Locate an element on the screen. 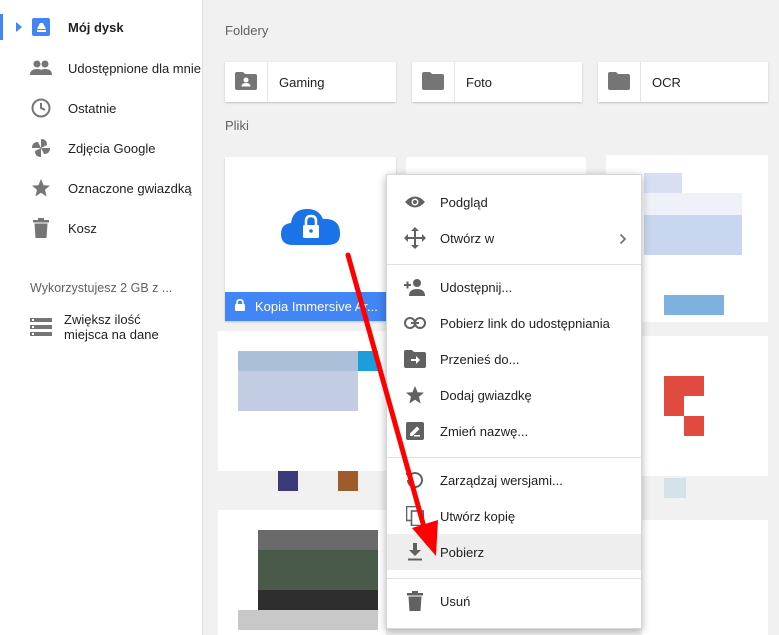  file-thumbnail is located at coordinates (310, 224).